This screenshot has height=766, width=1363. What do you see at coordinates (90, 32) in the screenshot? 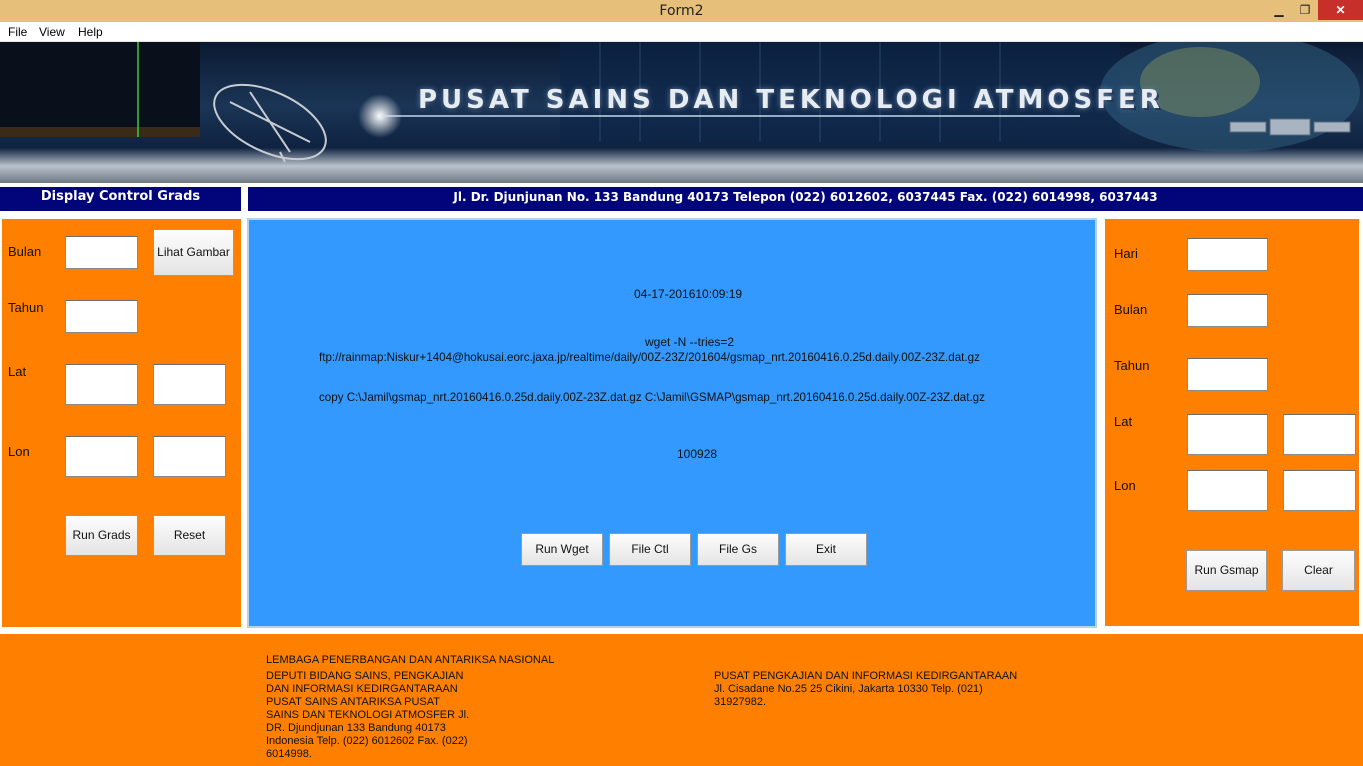
I see `menu-help: Help` at bounding box center [90, 32].